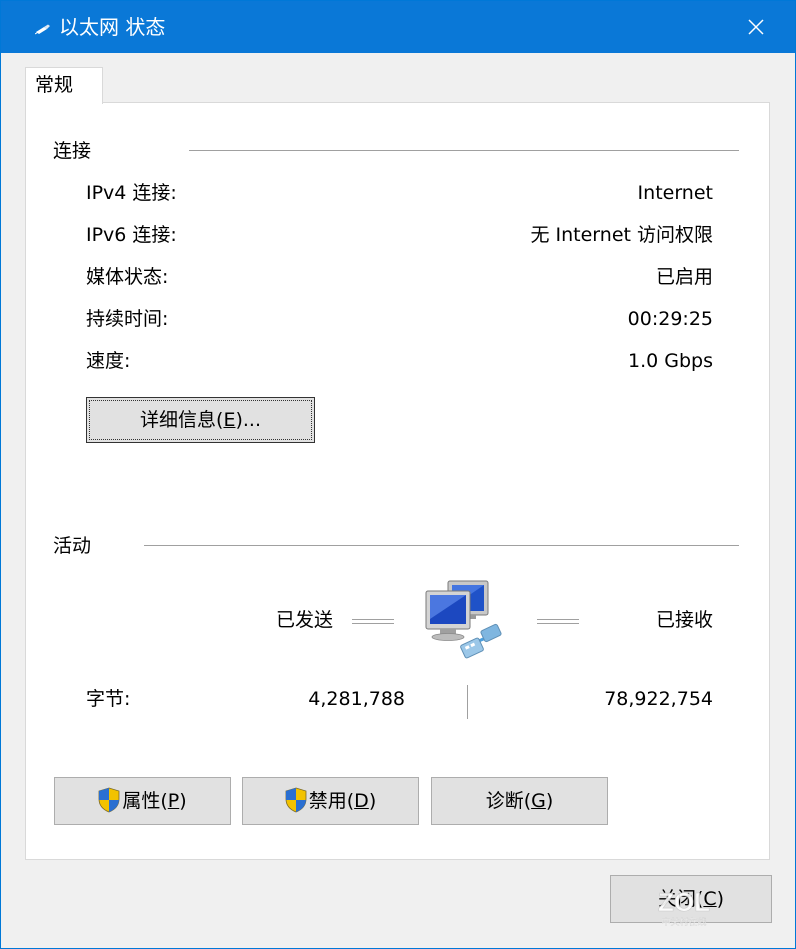 The image size is (796, 949). Describe the element at coordinates (72, 151) in the screenshot. I see `connection-heading: 连接` at that location.